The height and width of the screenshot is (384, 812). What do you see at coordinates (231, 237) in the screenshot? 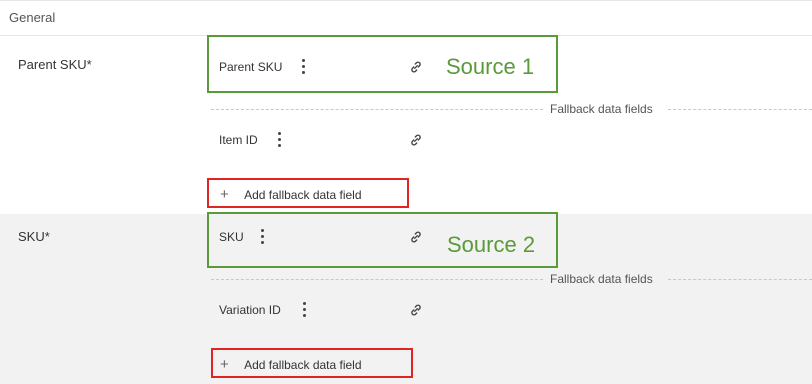
I see `primary-mapping-label: SKU` at bounding box center [231, 237].